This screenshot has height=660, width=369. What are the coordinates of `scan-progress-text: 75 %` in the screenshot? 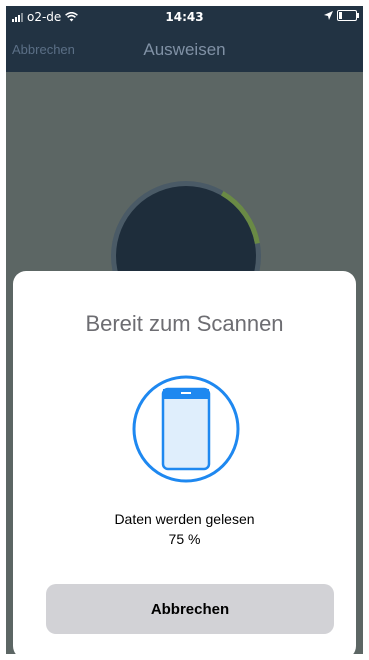 It's located at (184, 539).